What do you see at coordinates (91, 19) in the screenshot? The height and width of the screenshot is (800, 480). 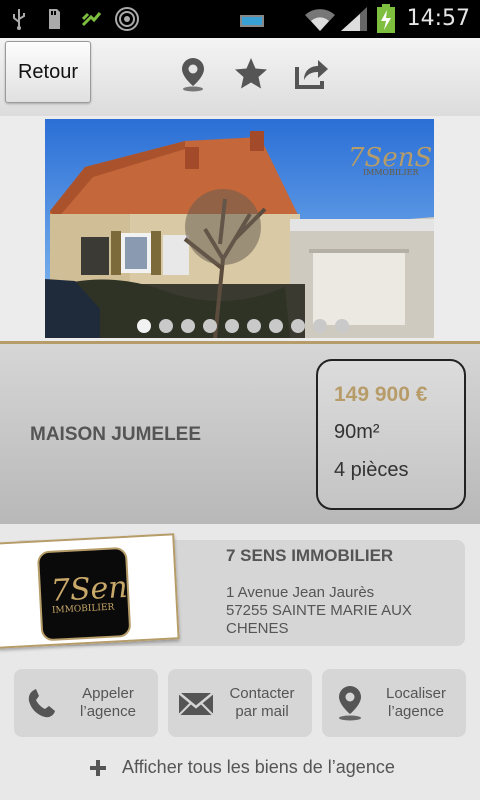 I see `debug-icon` at bounding box center [91, 19].